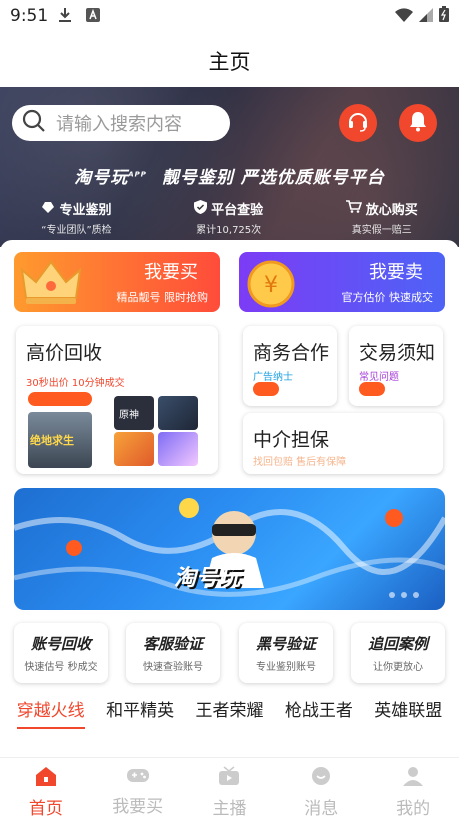  I want to click on business-title: 商务合作, so click(291, 353).